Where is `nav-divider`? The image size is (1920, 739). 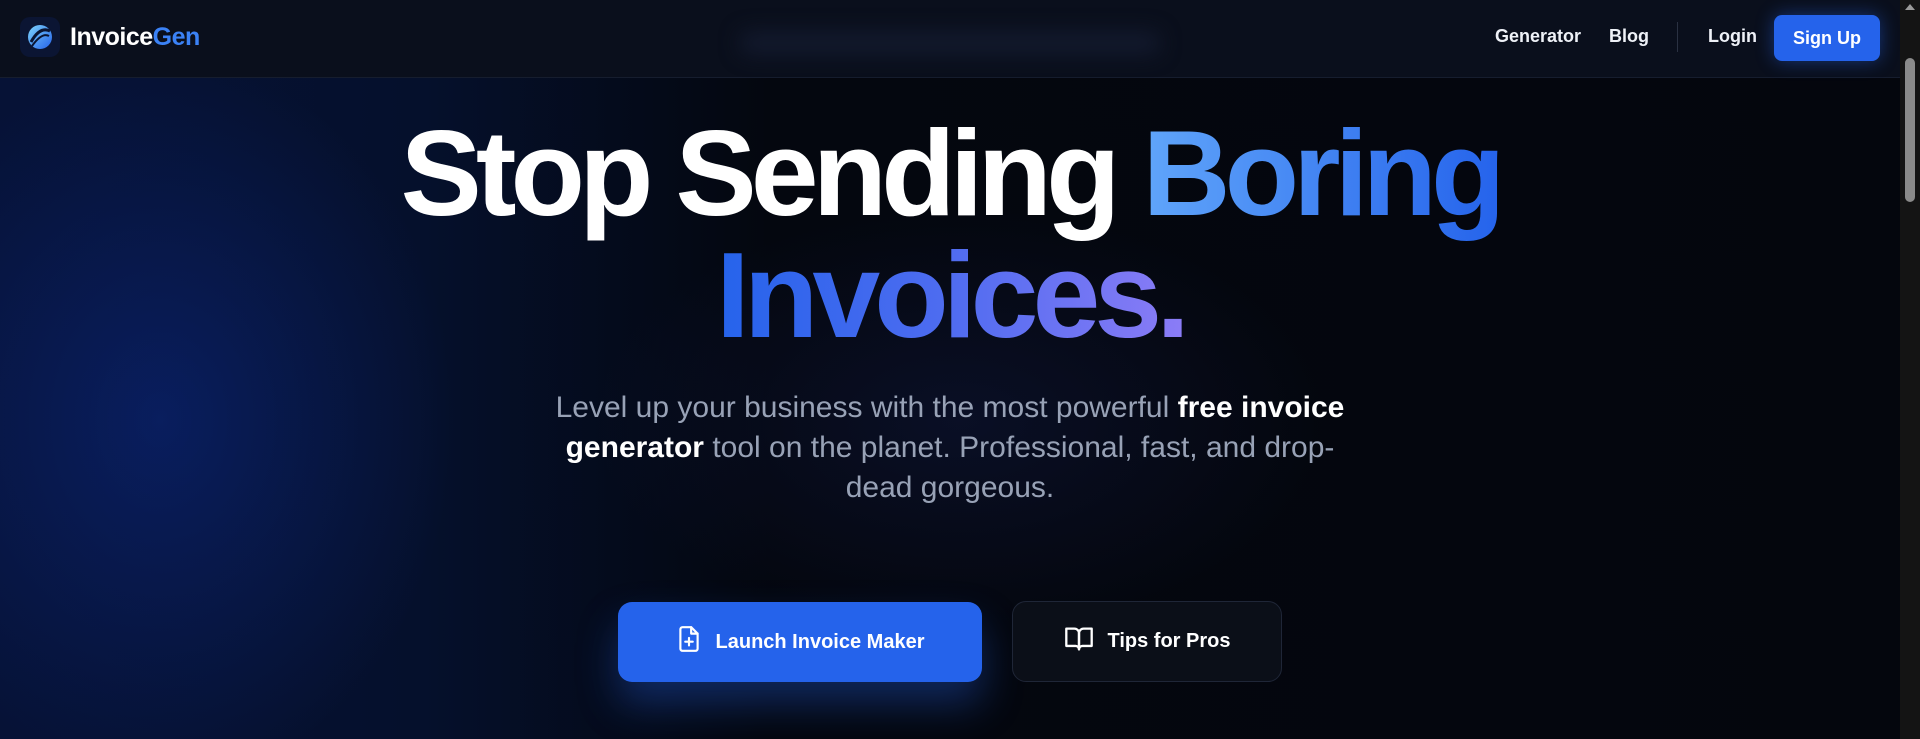 nav-divider is located at coordinates (1677, 37).